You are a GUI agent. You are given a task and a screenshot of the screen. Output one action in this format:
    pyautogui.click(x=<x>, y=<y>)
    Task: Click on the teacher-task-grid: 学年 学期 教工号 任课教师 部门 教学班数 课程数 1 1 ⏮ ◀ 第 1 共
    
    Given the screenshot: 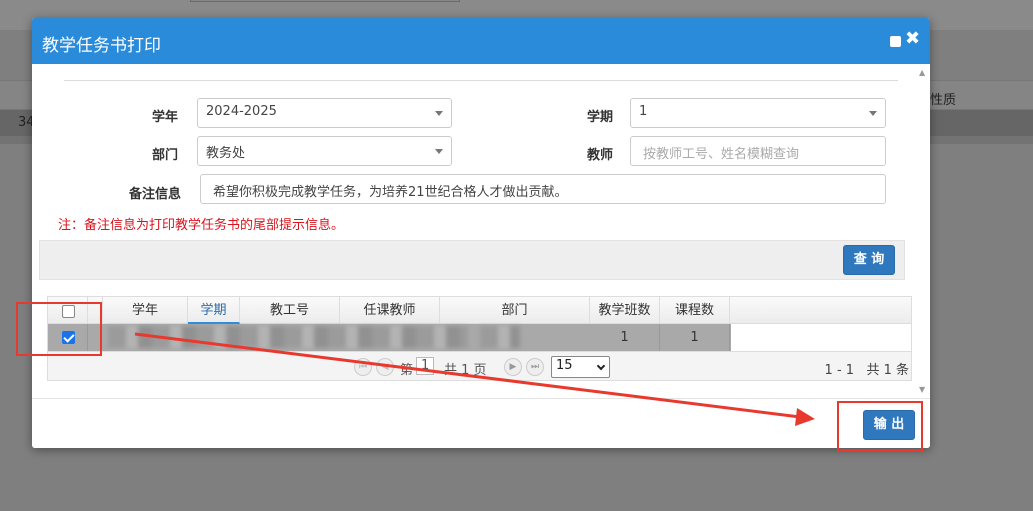 What is the action you would take?
    pyautogui.click(x=479, y=338)
    